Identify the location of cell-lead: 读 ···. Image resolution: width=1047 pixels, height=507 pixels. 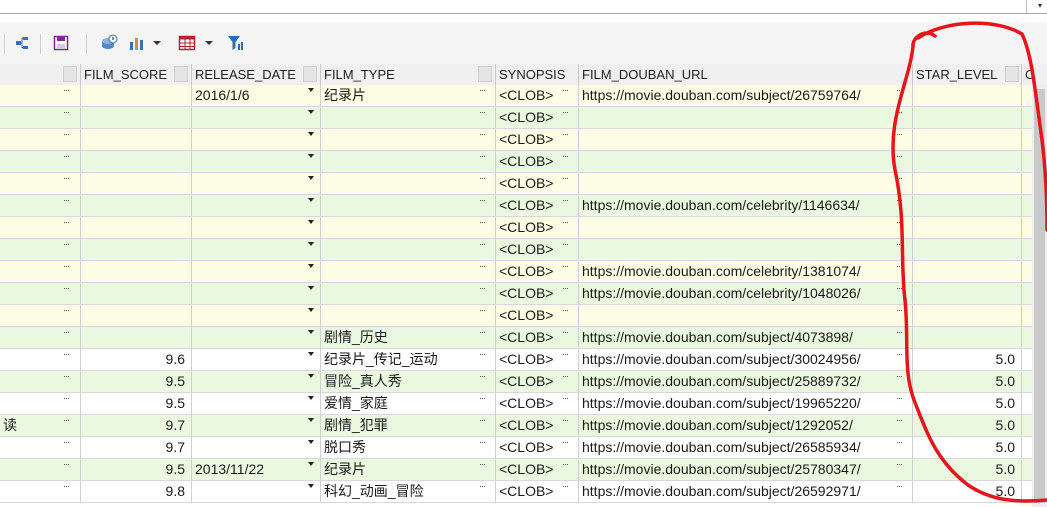
(40, 425).